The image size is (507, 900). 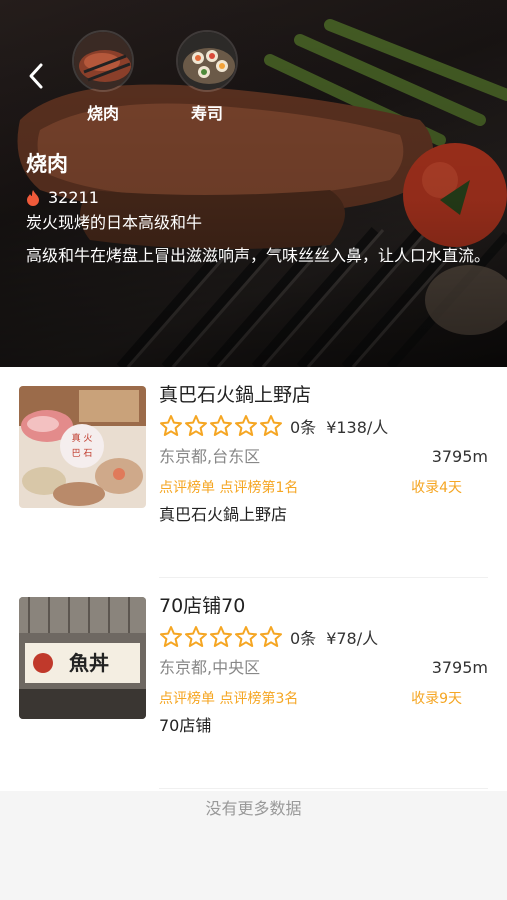 I want to click on category-title: 烧肉, so click(x=47, y=164).